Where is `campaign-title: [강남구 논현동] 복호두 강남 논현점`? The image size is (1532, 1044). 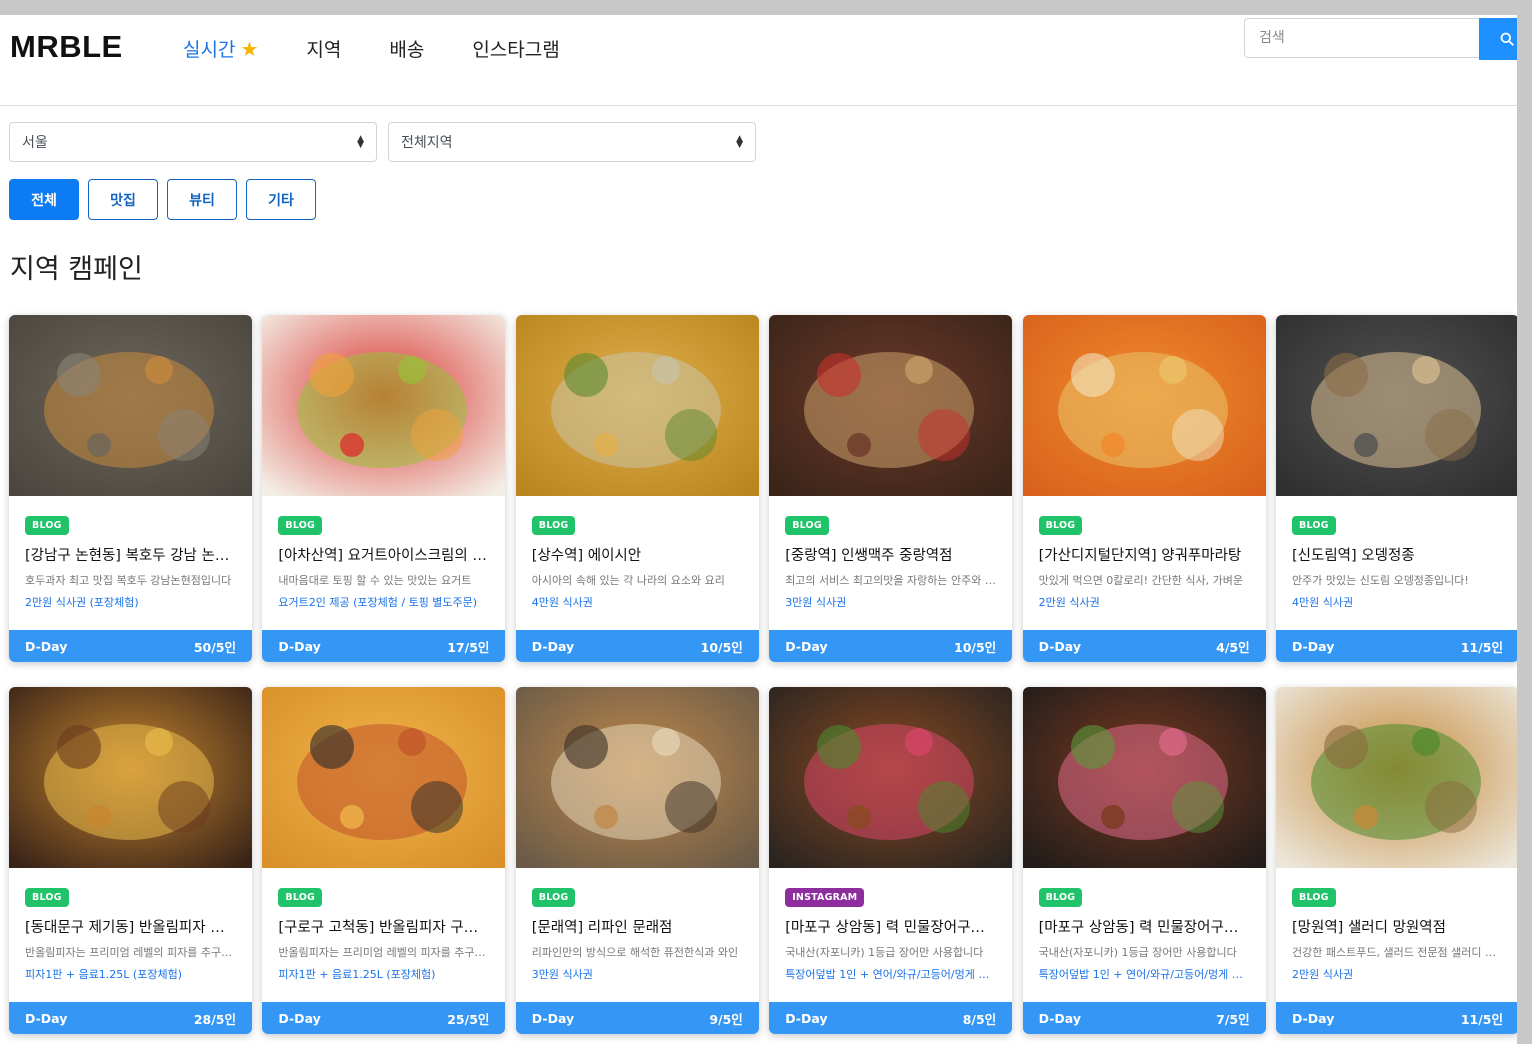
campaign-title: [강남구 논현동] 복호두 강남 논현점 is located at coordinates (131, 554).